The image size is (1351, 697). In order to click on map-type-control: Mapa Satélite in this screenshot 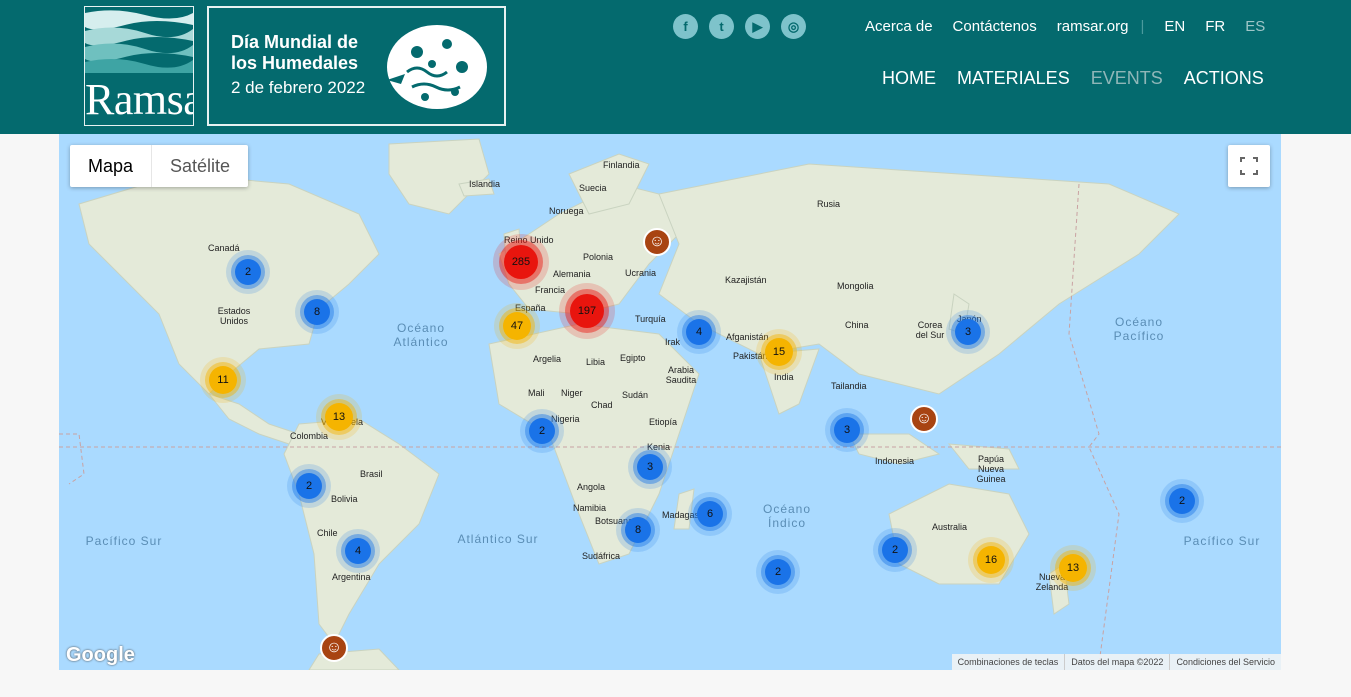, I will do `click(159, 166)`.